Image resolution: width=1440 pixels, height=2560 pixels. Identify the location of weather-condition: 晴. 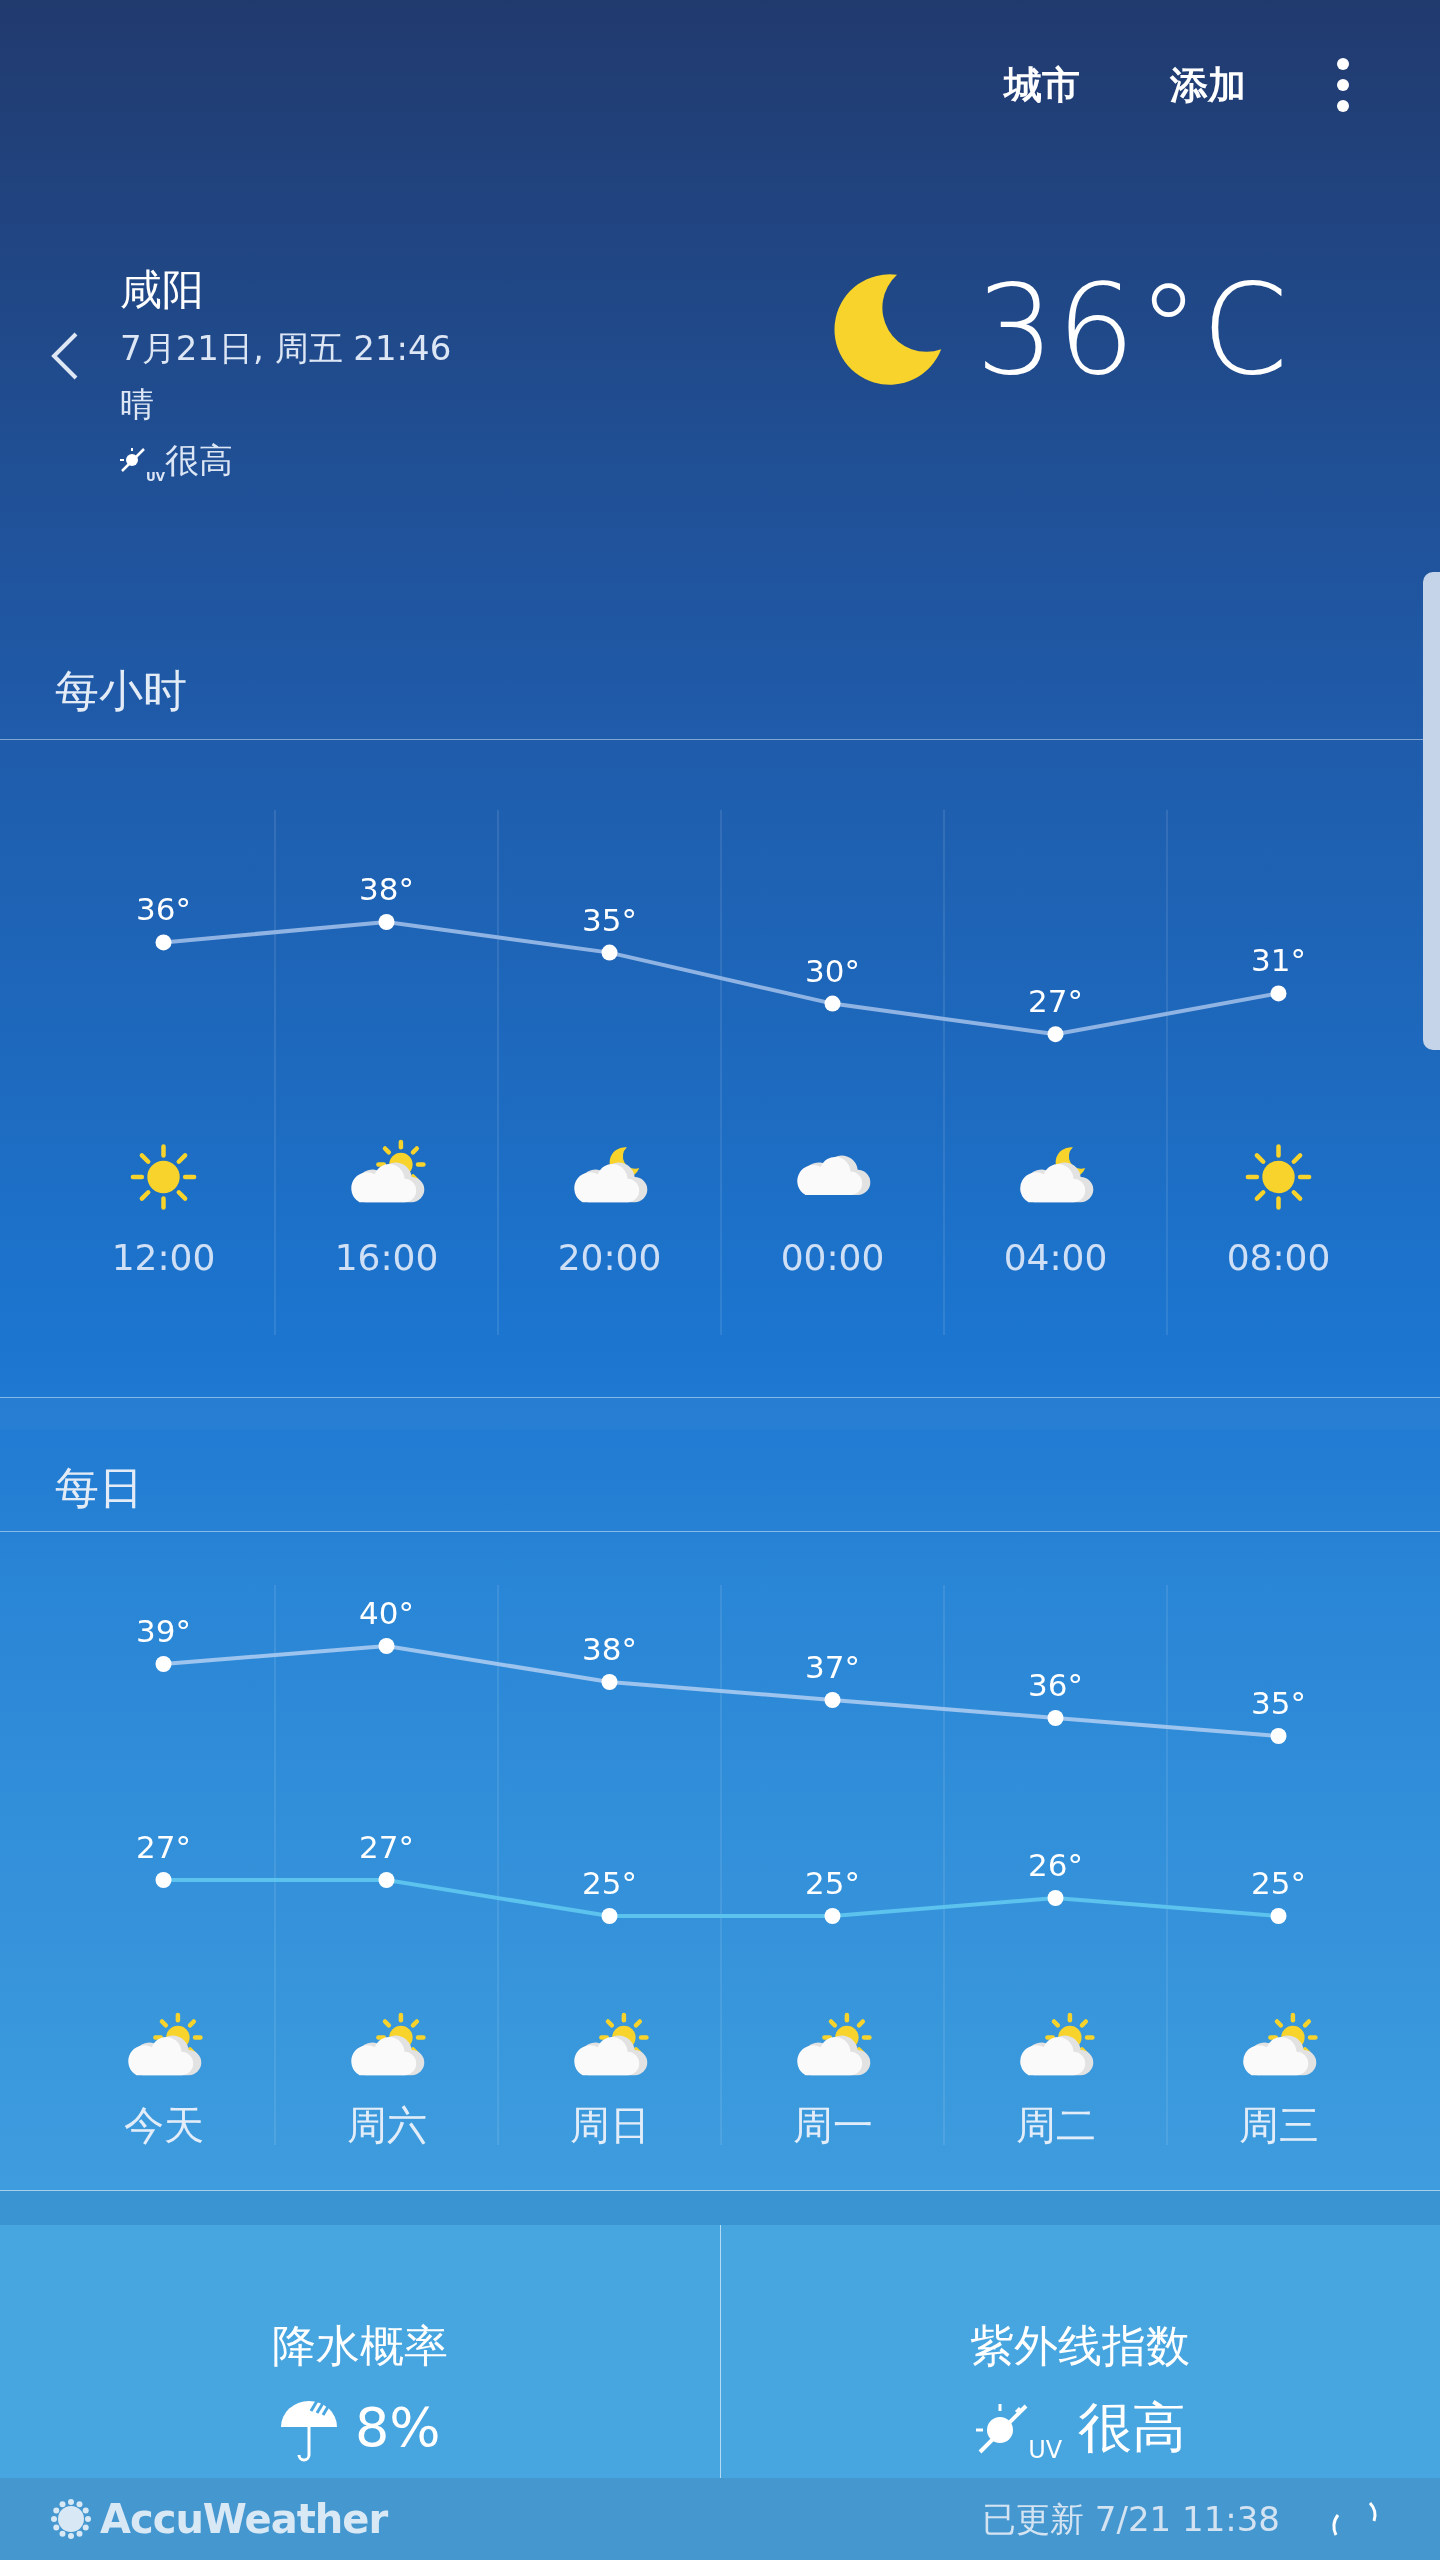
(137, 404).